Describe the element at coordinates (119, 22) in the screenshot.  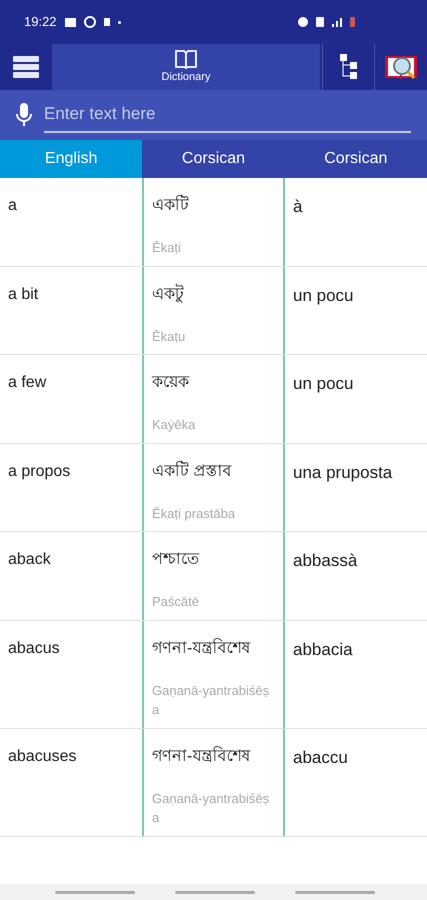
I see `dot-icon` at that location.